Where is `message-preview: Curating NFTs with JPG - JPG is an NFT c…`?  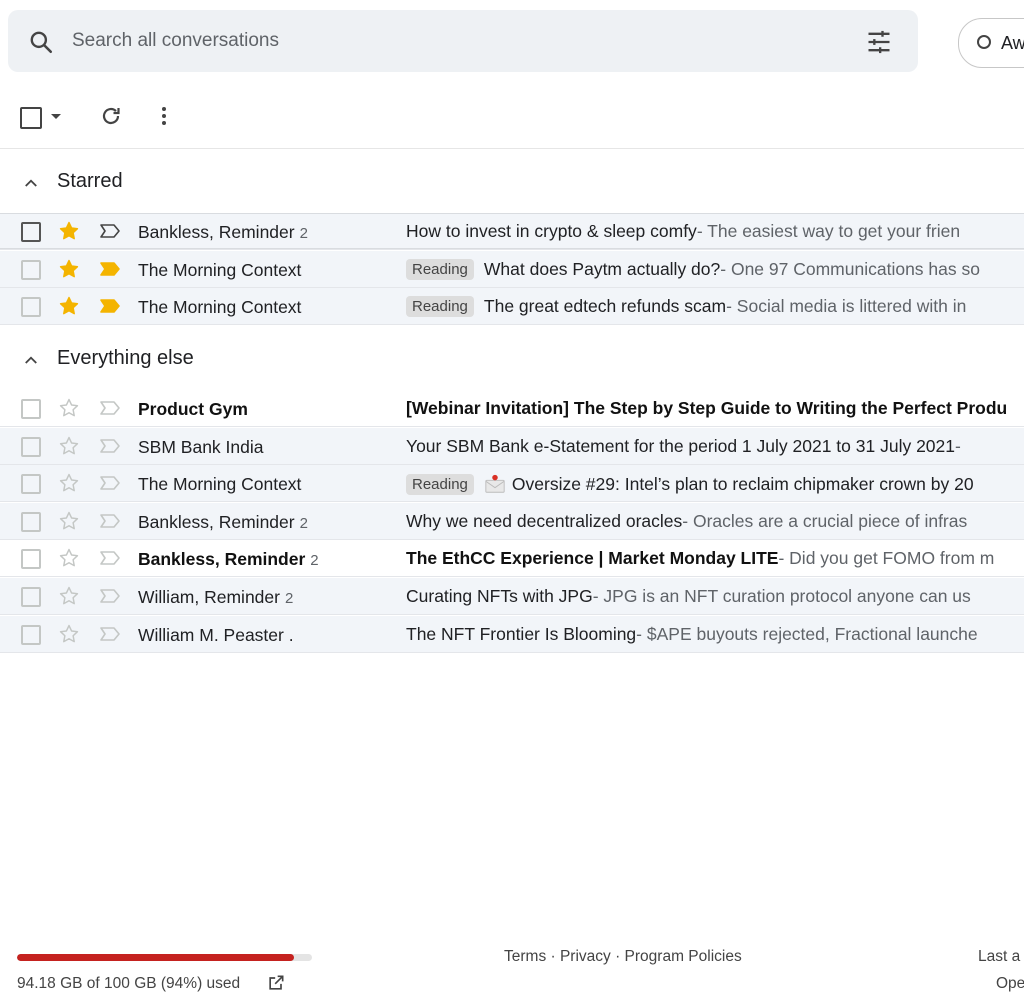 message-preview: Curating NFTs with JPG - JPG is an NFT c… is located at coordinates (688, 596).